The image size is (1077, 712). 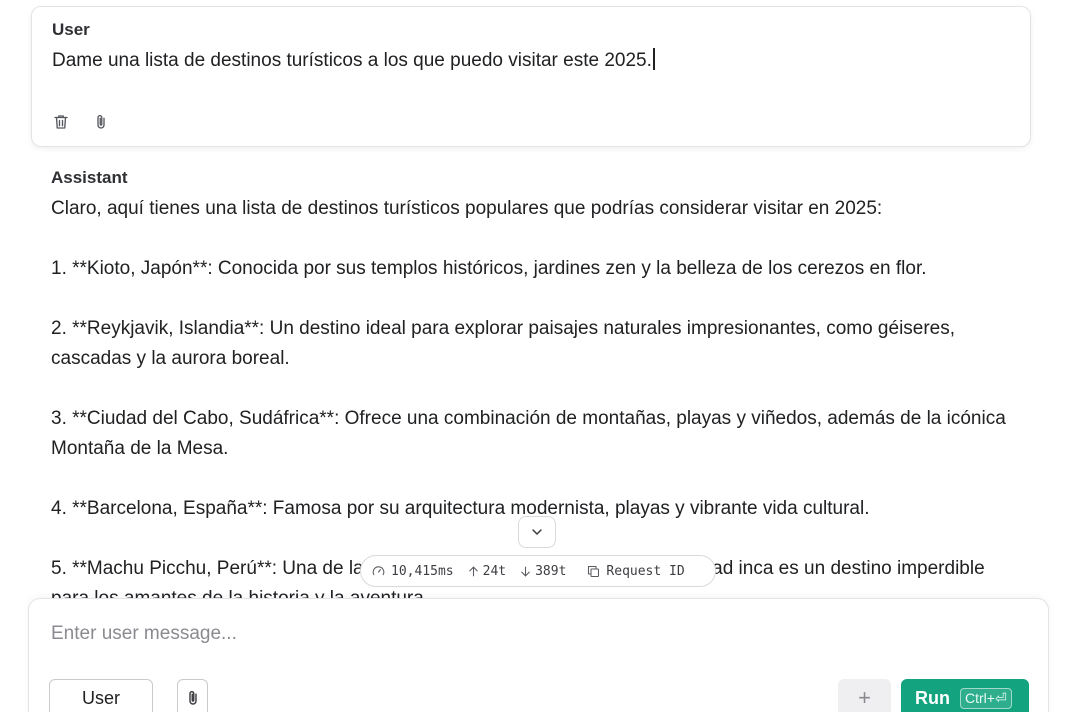 What do you see at coordinates (81, 122) in the screenshot?
I see `message-actions` at bounding box center [81, 122].